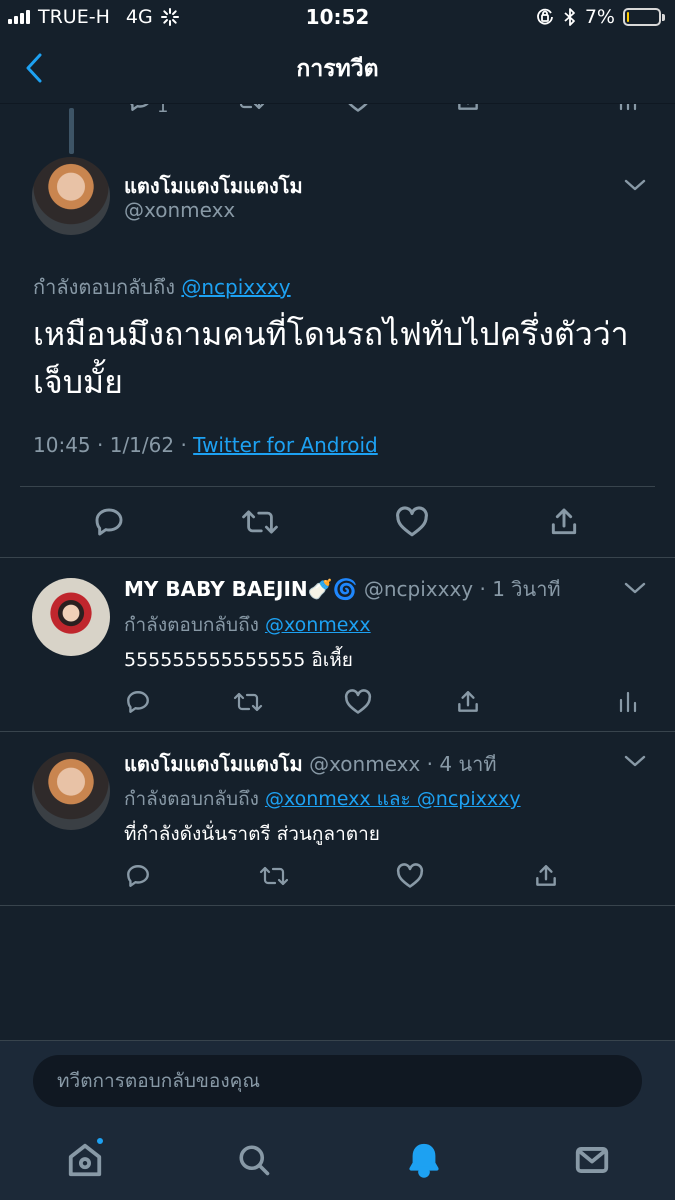 This screenshot has height=1200, width=675. What do you see at coordinates (526, 589) in the screenshot?
I see `reply-timestamp: 1 วินาที` at bounding box center [526, 589].